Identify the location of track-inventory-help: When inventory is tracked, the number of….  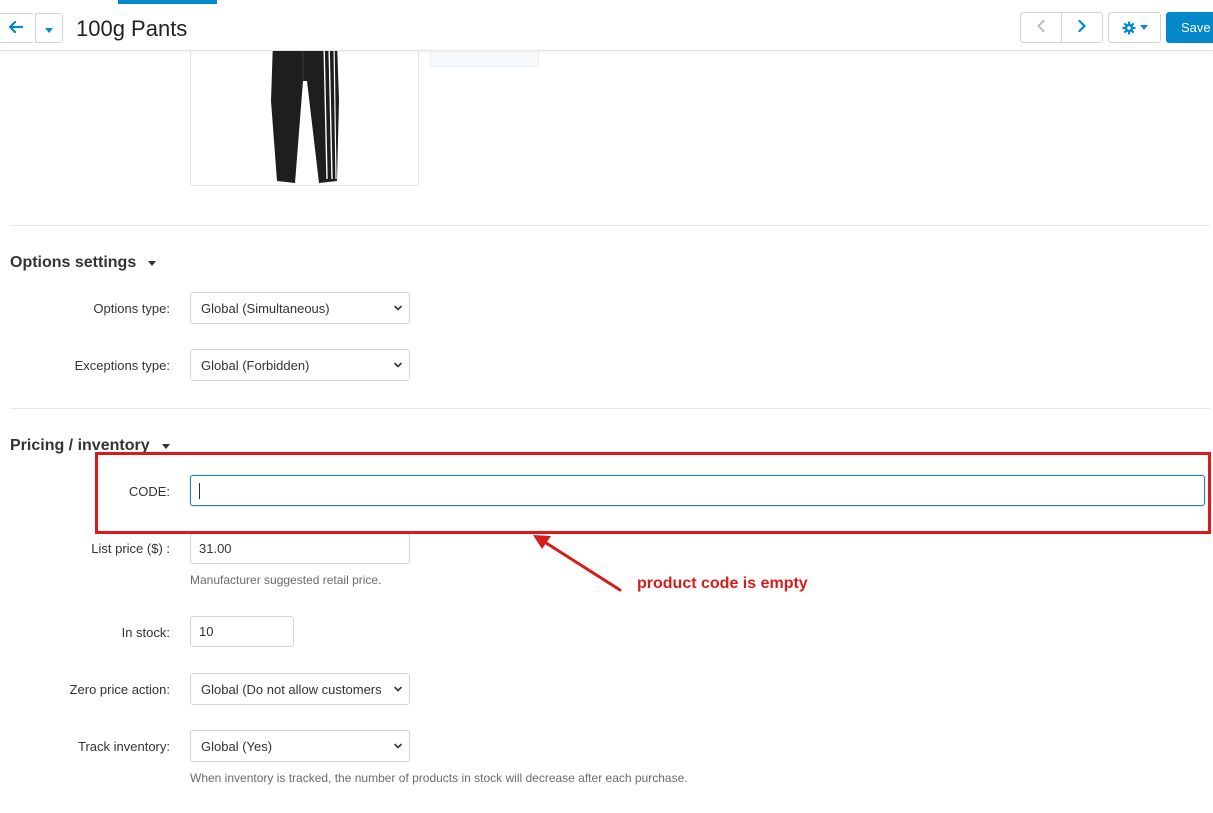
(439, 778).